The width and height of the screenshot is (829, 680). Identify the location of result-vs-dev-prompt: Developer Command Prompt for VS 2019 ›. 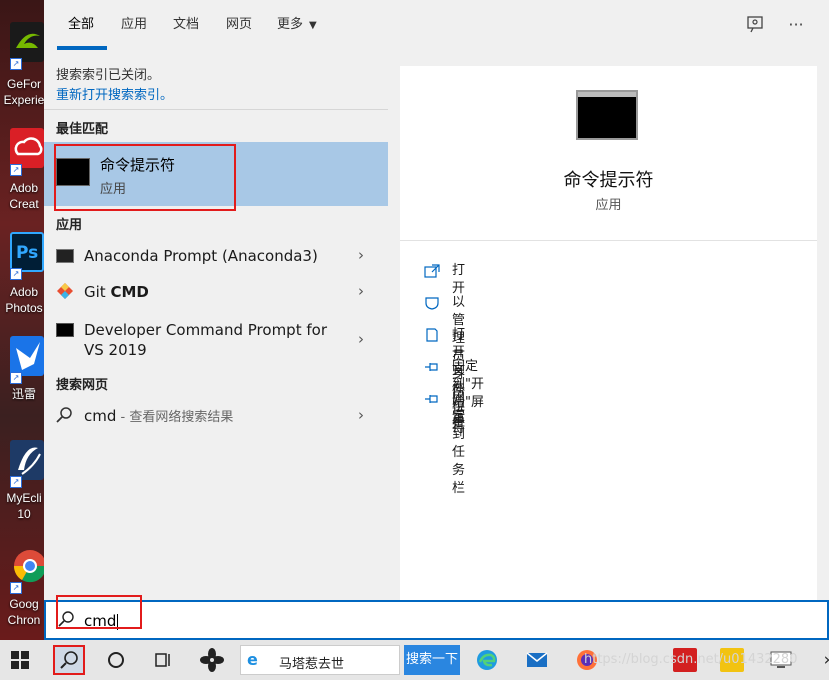
(216, 337).